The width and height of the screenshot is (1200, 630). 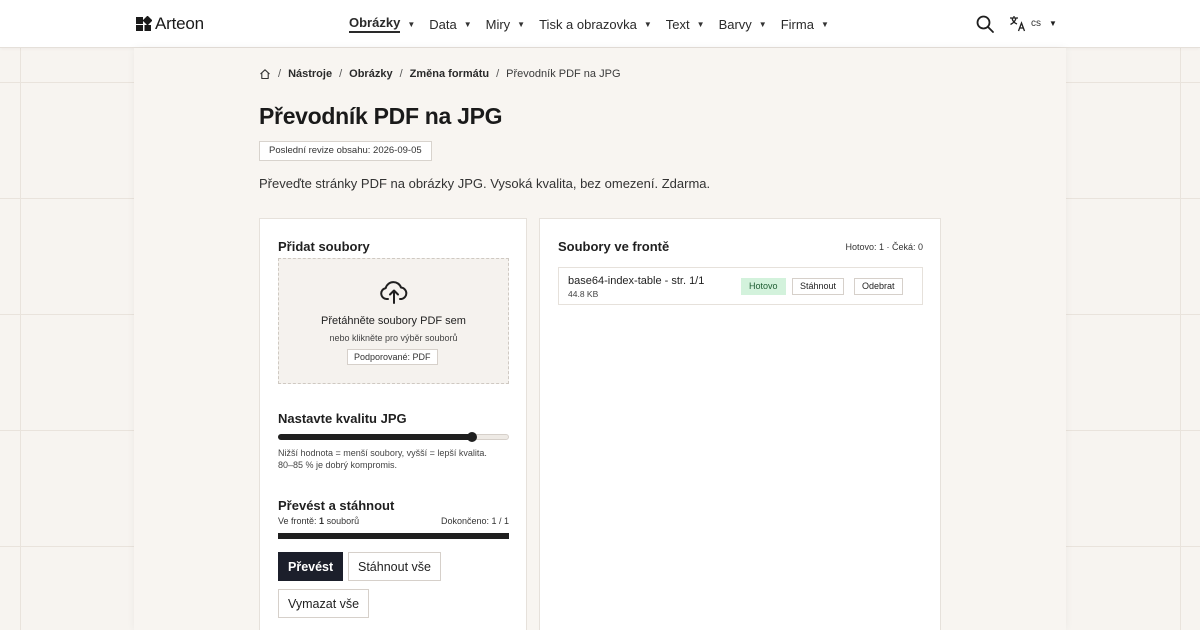 What do you see at coordinates (636, 281) in the screenshot?
I see `file-name: base64-index-table - str. 1/1` at bounding box center [636, 281].